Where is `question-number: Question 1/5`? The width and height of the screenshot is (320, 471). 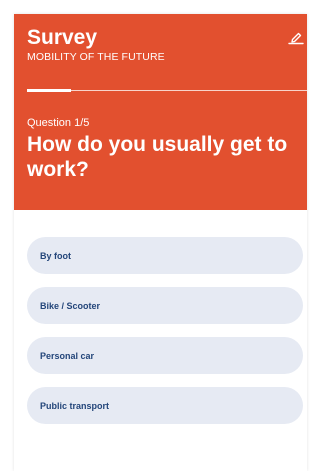 question-number: Question 1/5 is located at coordinates (58, 123).